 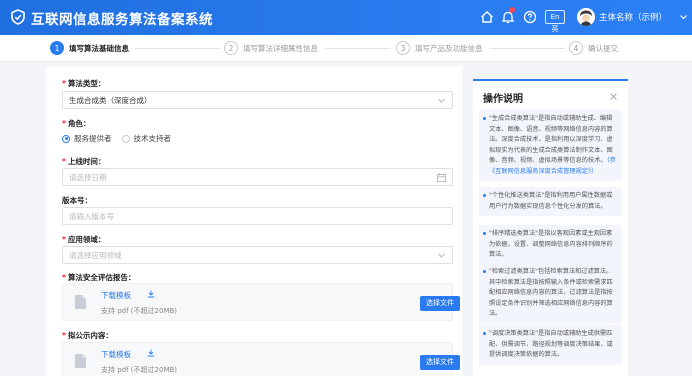 What do you see at coordinates (77, 200) in the screenshot?
I see `version-label: 版本号：` at bounding box center [77, 200].